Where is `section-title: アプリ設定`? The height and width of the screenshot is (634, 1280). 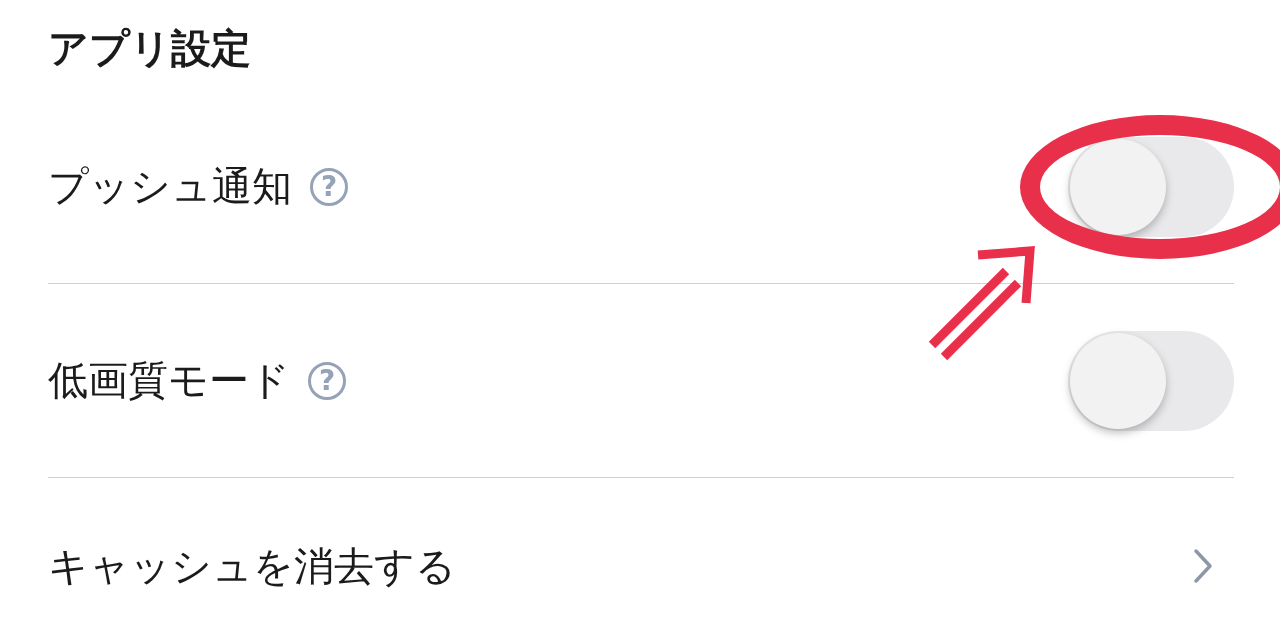 section-title: アプリ設定 is located at coordinates (150, 48).